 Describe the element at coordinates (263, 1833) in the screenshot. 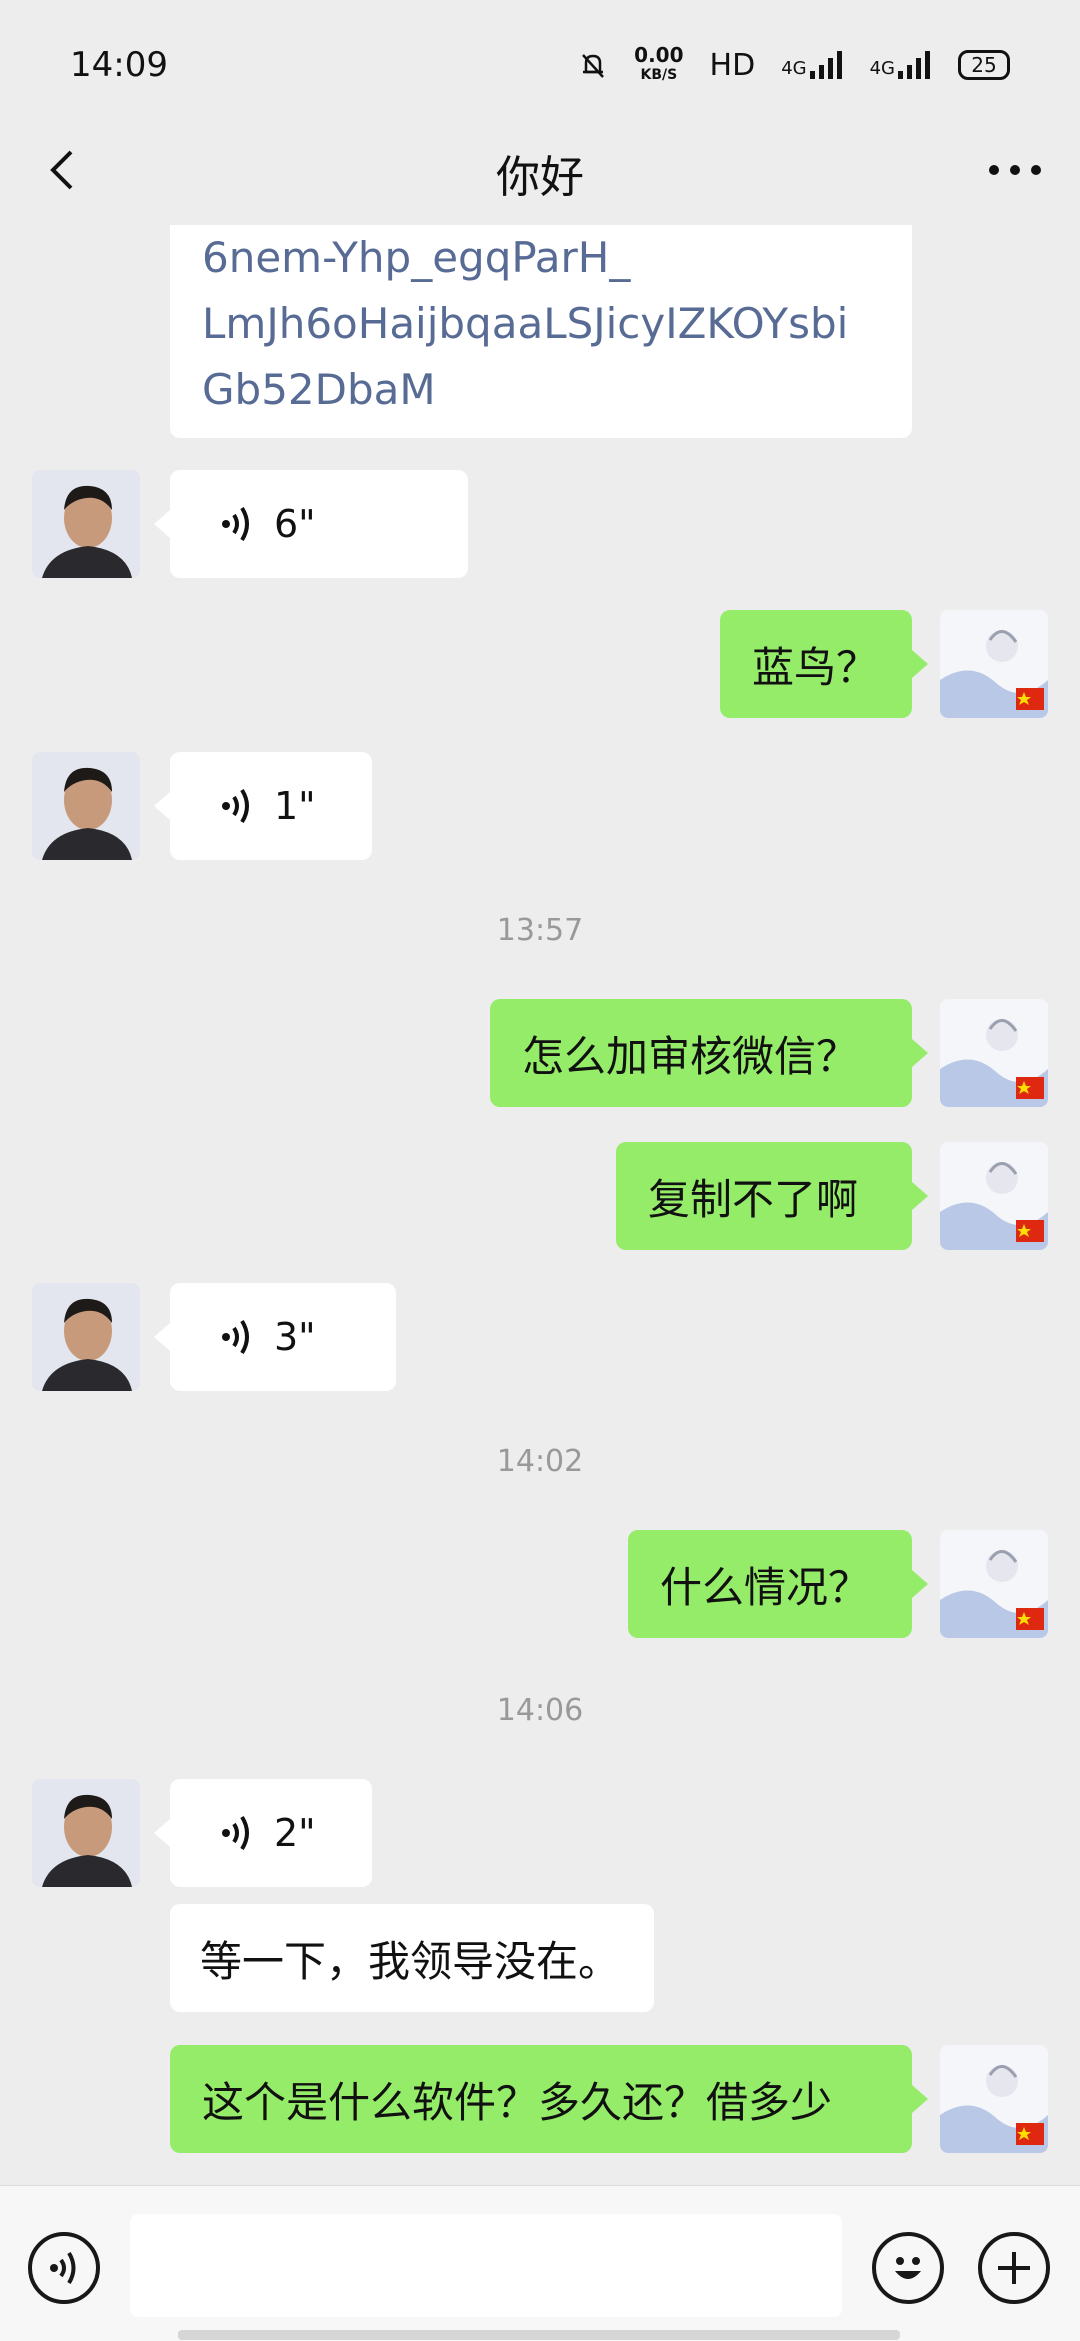

I see `voice-message: 2"` at that location.